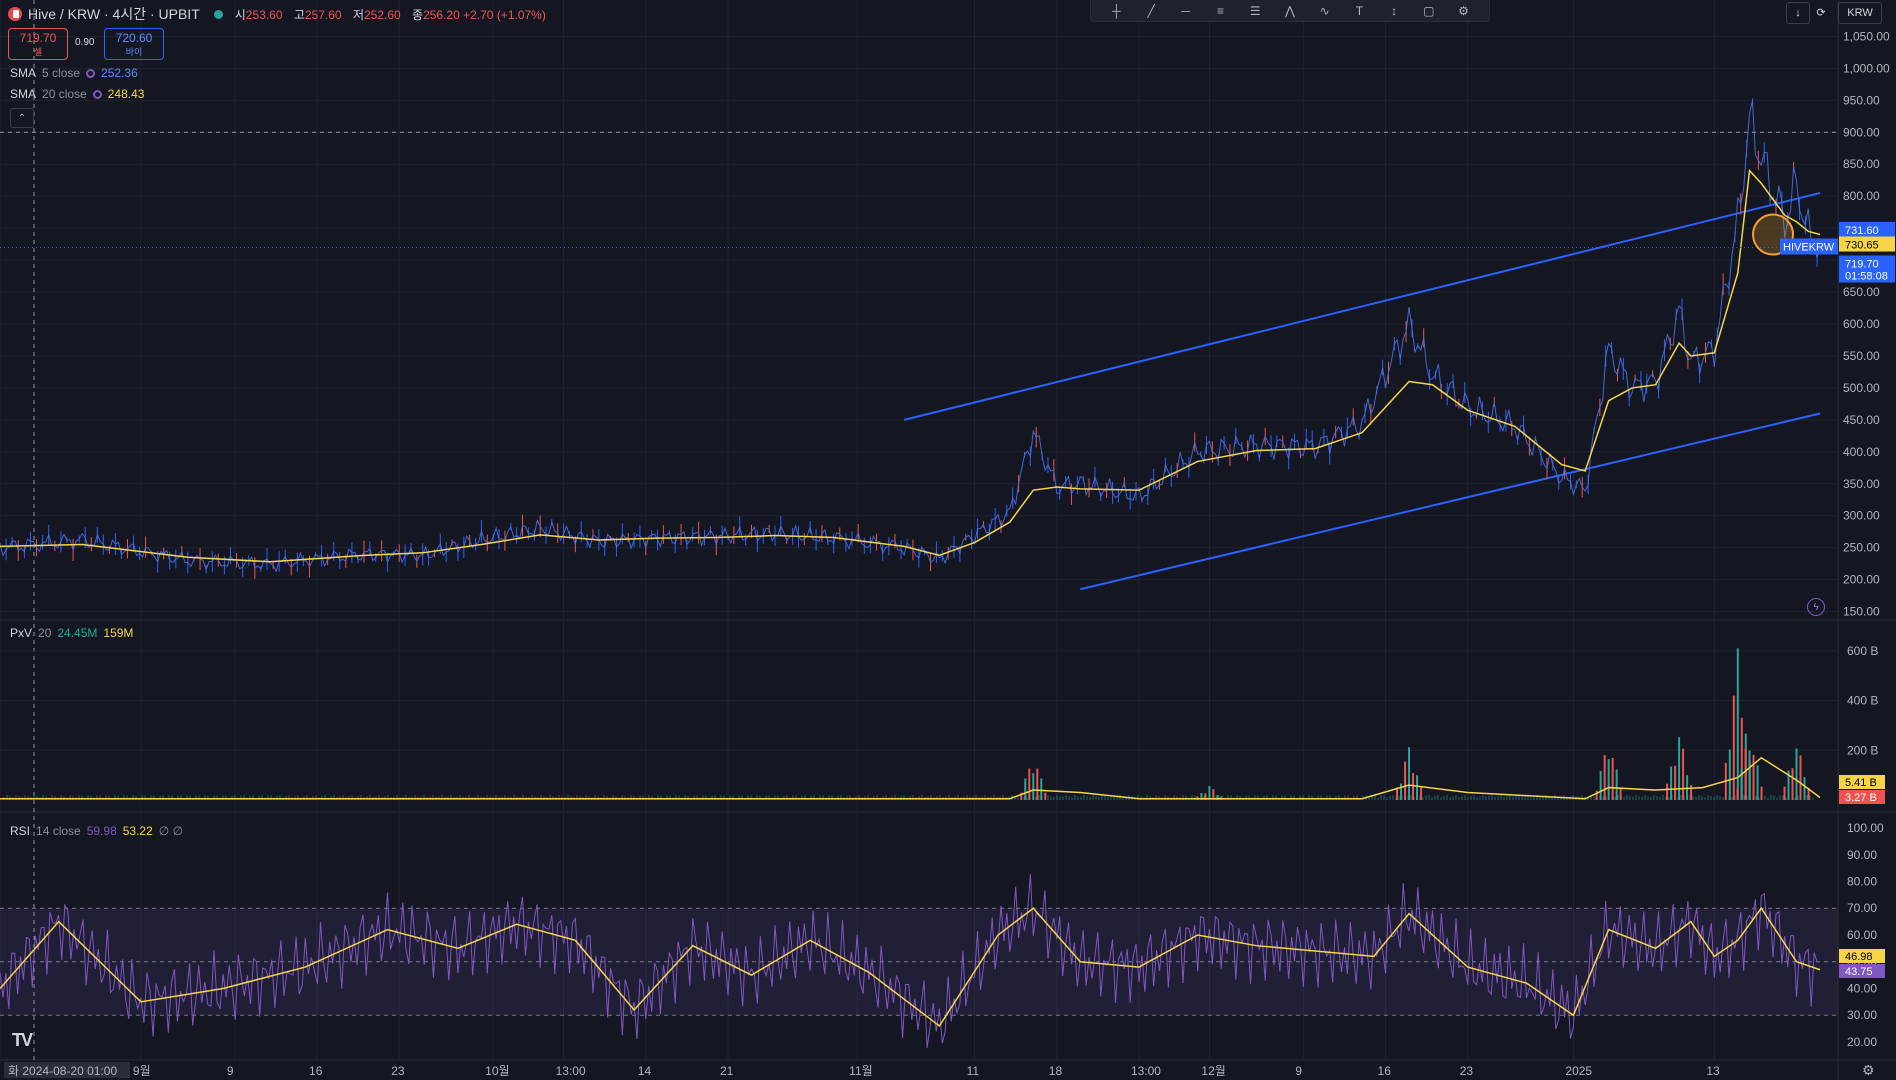 This screenshot has width=1896, height=1080. What do you see at coordinates (1359, 11) in the screenshot?
I see `text-icon: T` at bounding box center [1359, 11].